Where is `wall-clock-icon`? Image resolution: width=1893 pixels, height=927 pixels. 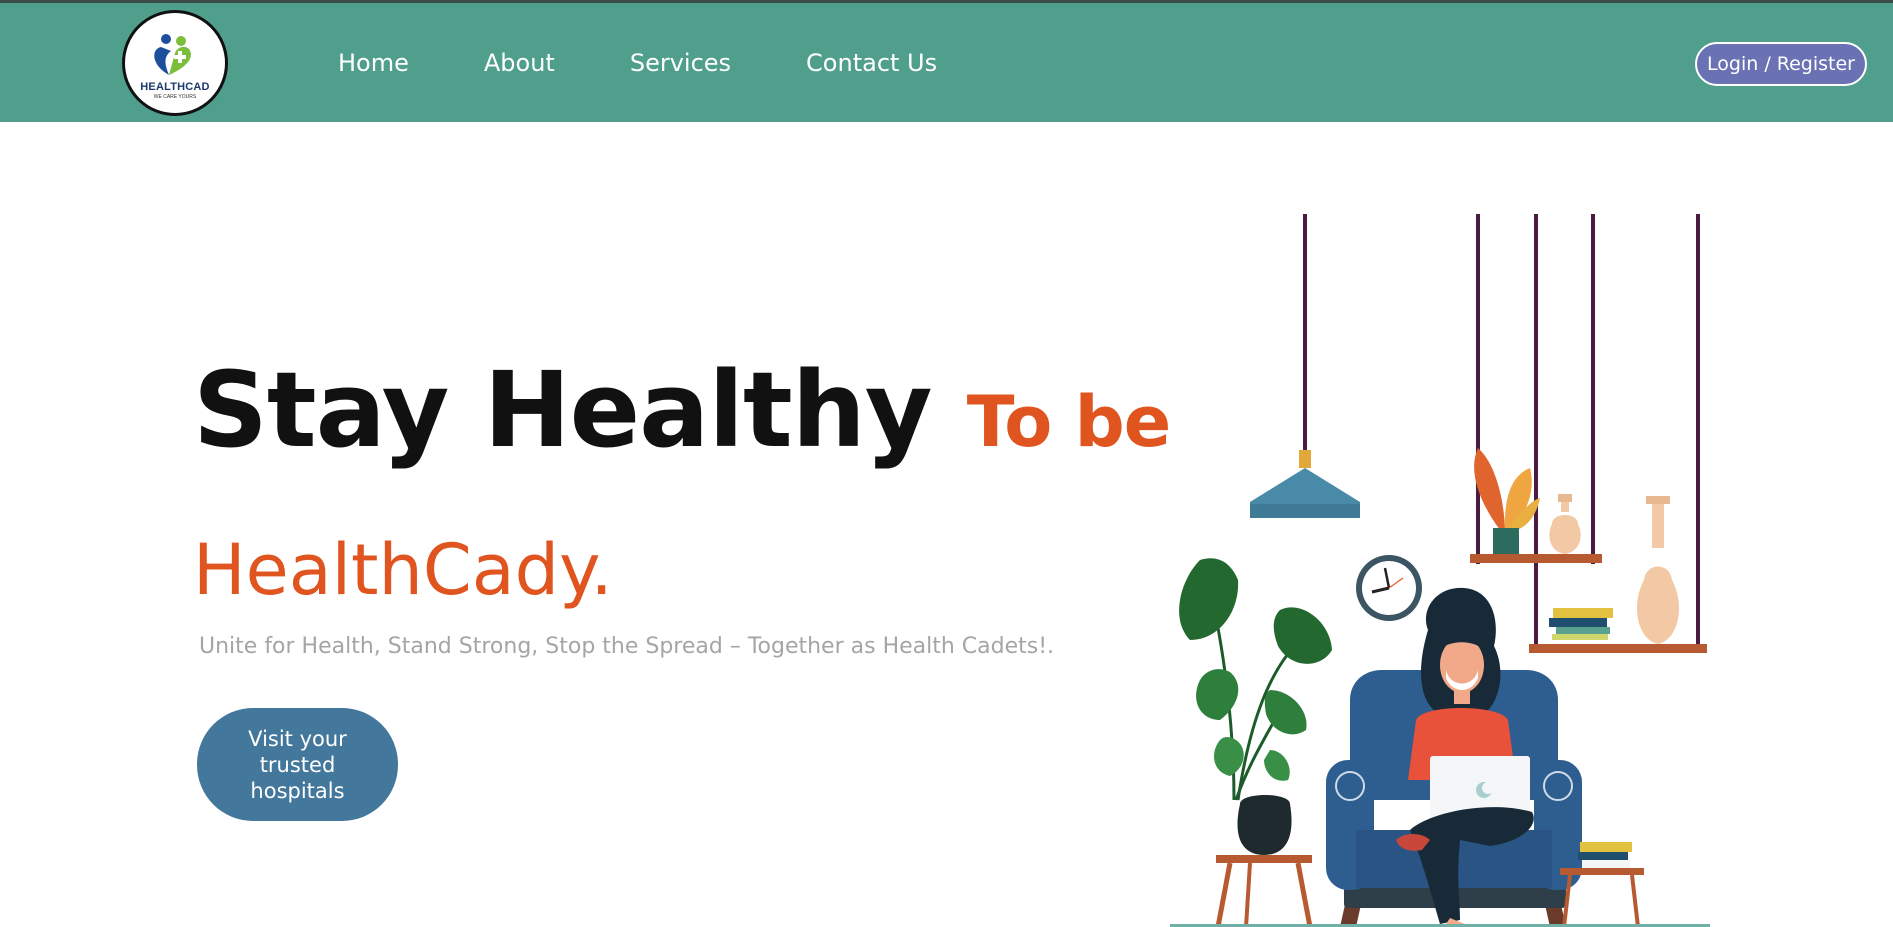
wall-clock-icon is located at coordinates (1389, 588).